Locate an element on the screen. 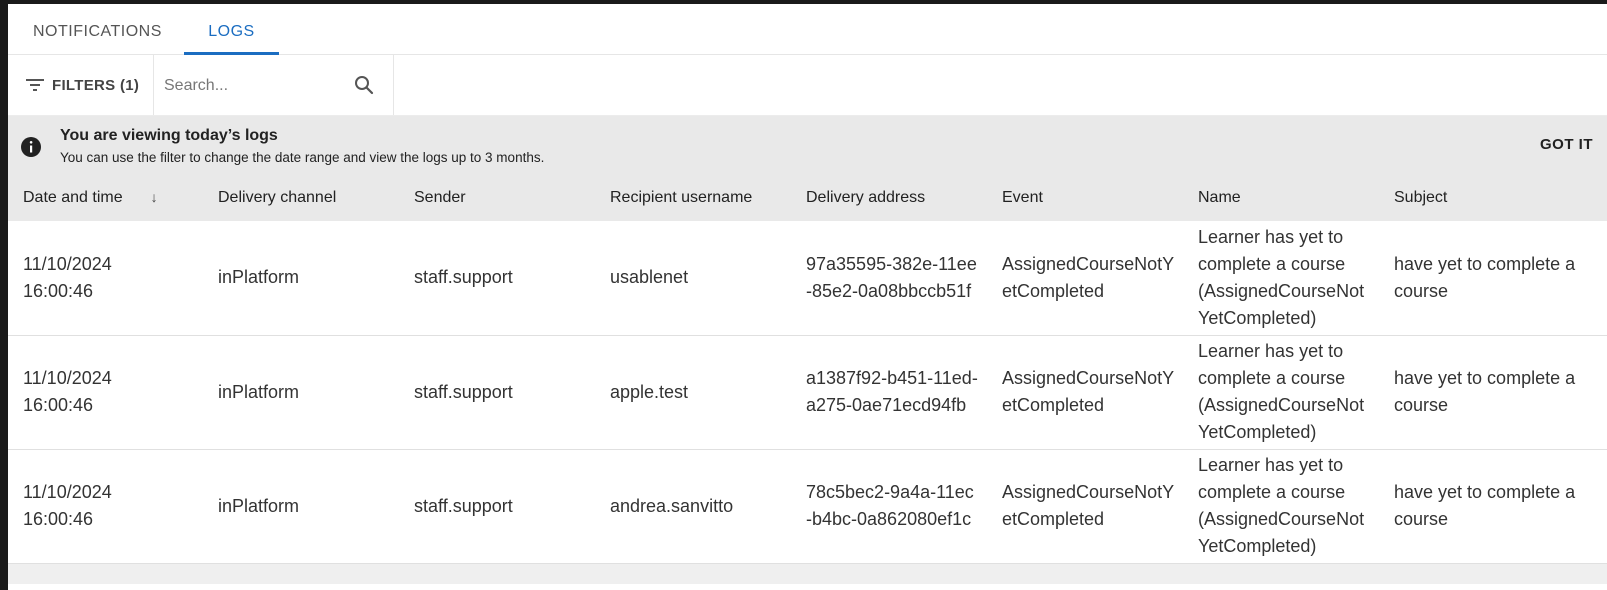 Image resolution: width=1607 pixels, height=590 pixels. column-header-subject: Subject is located at coordinates (1493, 200).